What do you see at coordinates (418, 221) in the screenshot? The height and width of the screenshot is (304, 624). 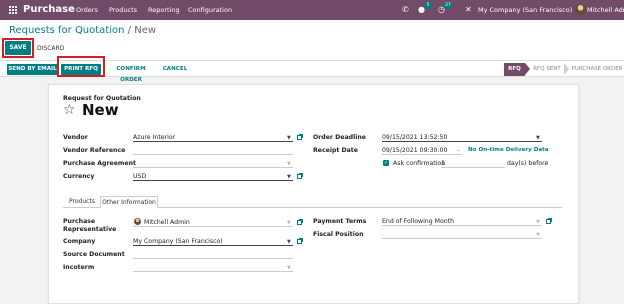 I see `payment-terms-value: End of Following Month` at bounding box center [418, 221].